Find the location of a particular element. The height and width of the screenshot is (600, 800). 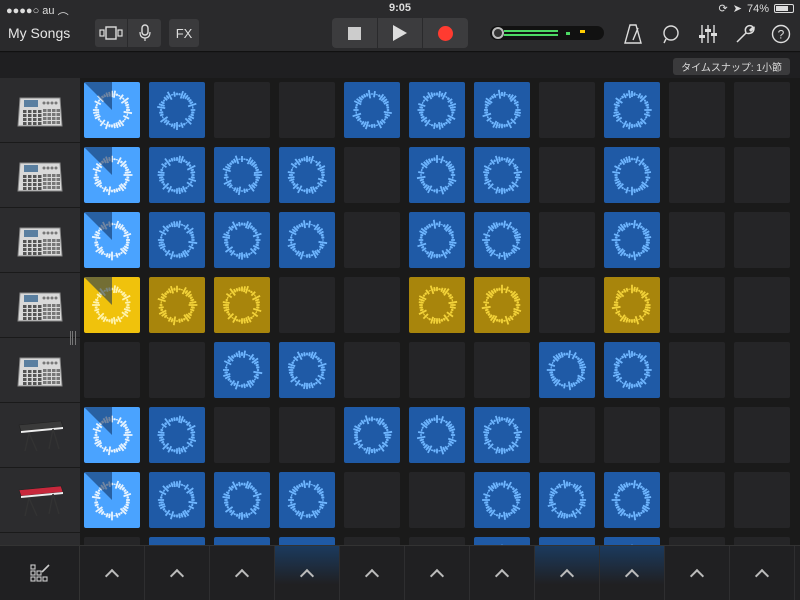

fx-button: FX is located at coordinates (184, 33).